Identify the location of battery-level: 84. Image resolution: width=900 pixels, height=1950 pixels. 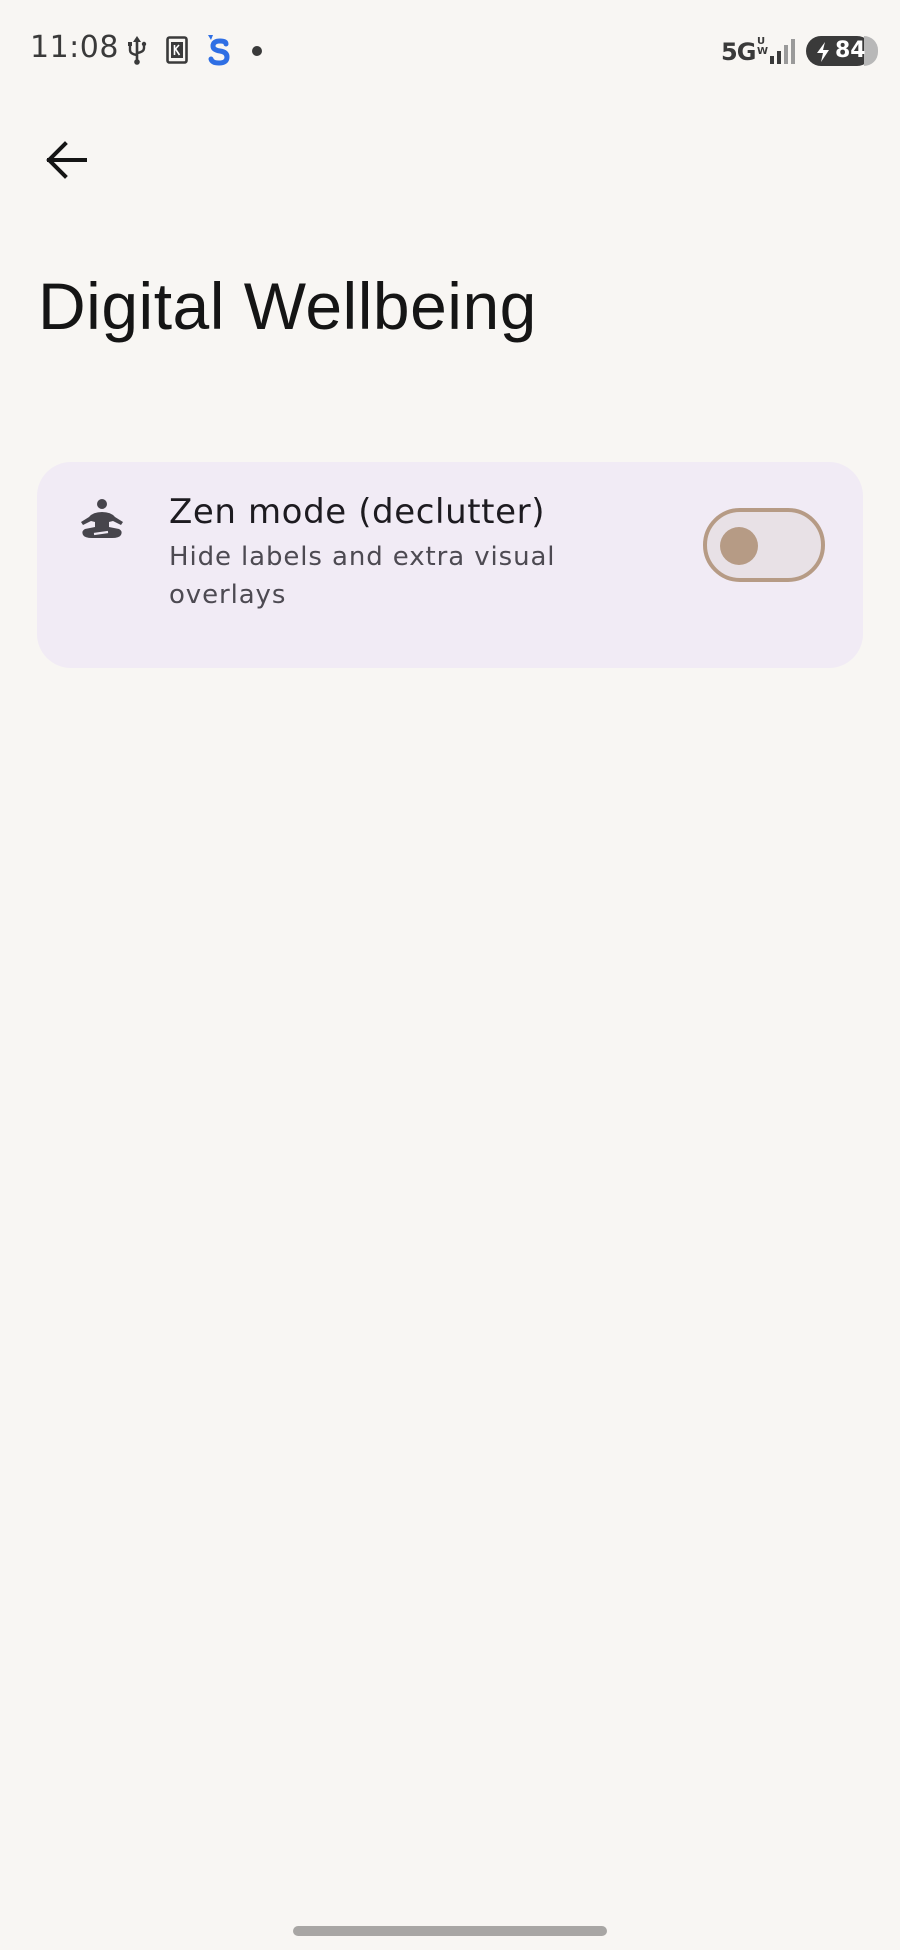
(850, 50).